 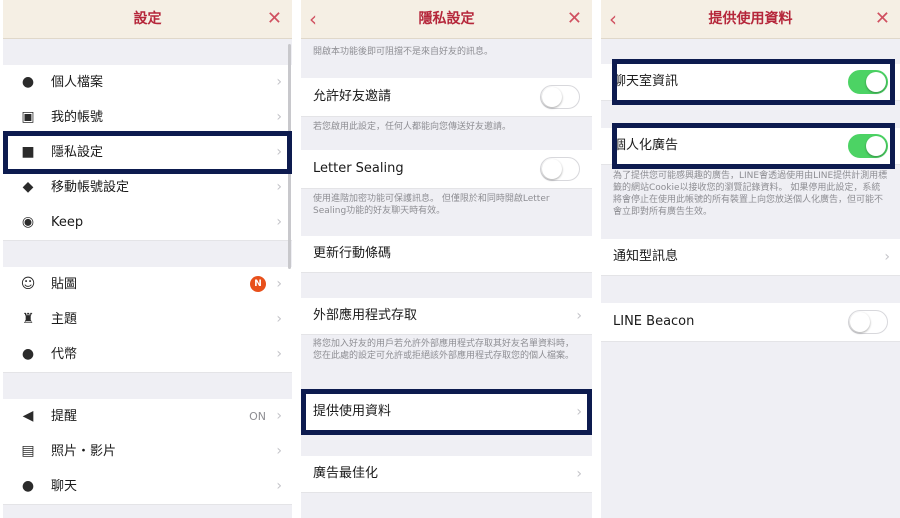 I want to click on settings-item-label: 個人檔案, so click(x=77, y=82).